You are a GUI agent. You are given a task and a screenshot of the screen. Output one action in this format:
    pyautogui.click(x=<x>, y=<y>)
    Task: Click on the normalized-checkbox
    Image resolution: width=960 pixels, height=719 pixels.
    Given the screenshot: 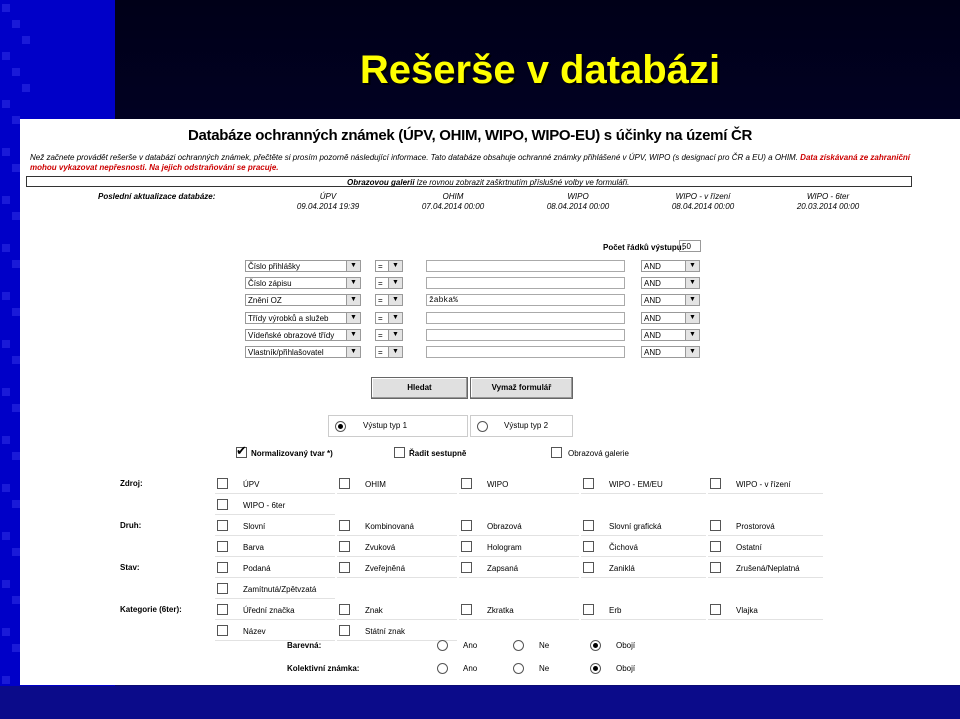 What is the action you would take?
    pyautogui.click(x=241, y=451)
    